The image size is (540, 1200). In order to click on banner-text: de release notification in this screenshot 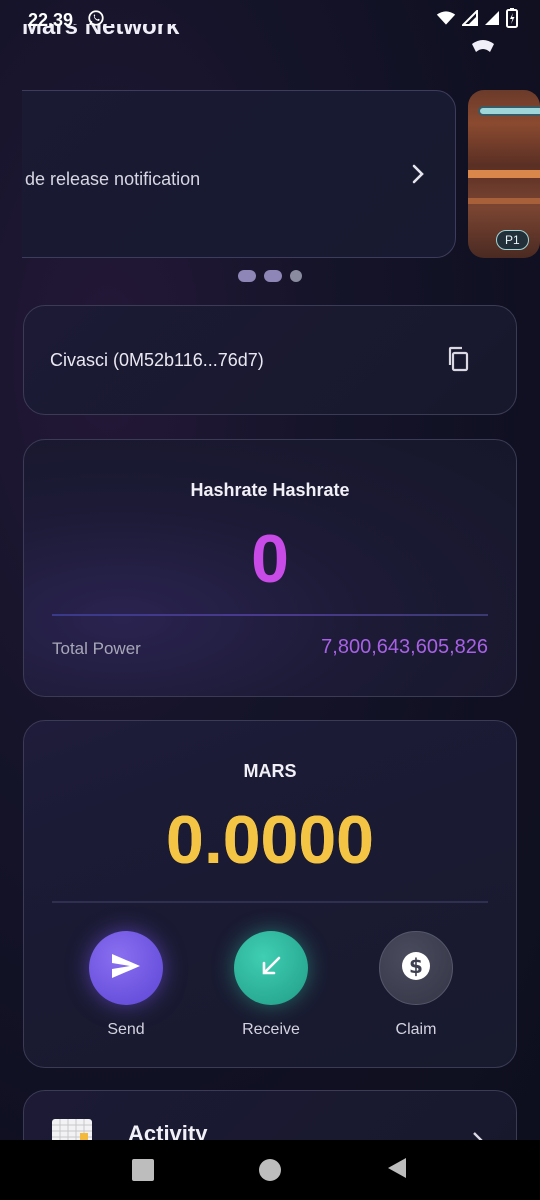, I will do `click(113, 179)`.